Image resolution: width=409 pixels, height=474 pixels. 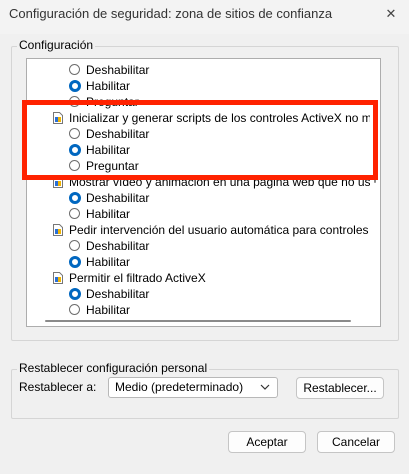 What do you see at coordinates (179, 387) in the screenshot?
I see `reset-level-value: Medio (predeterminado)` at bounding box center [179, 387].